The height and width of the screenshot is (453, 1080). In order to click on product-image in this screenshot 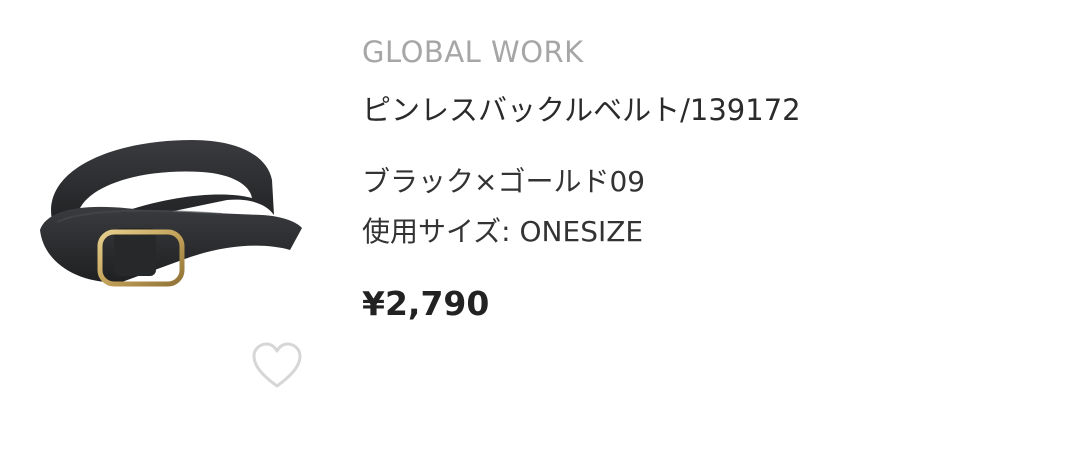, I will do `click(172, 210)`.